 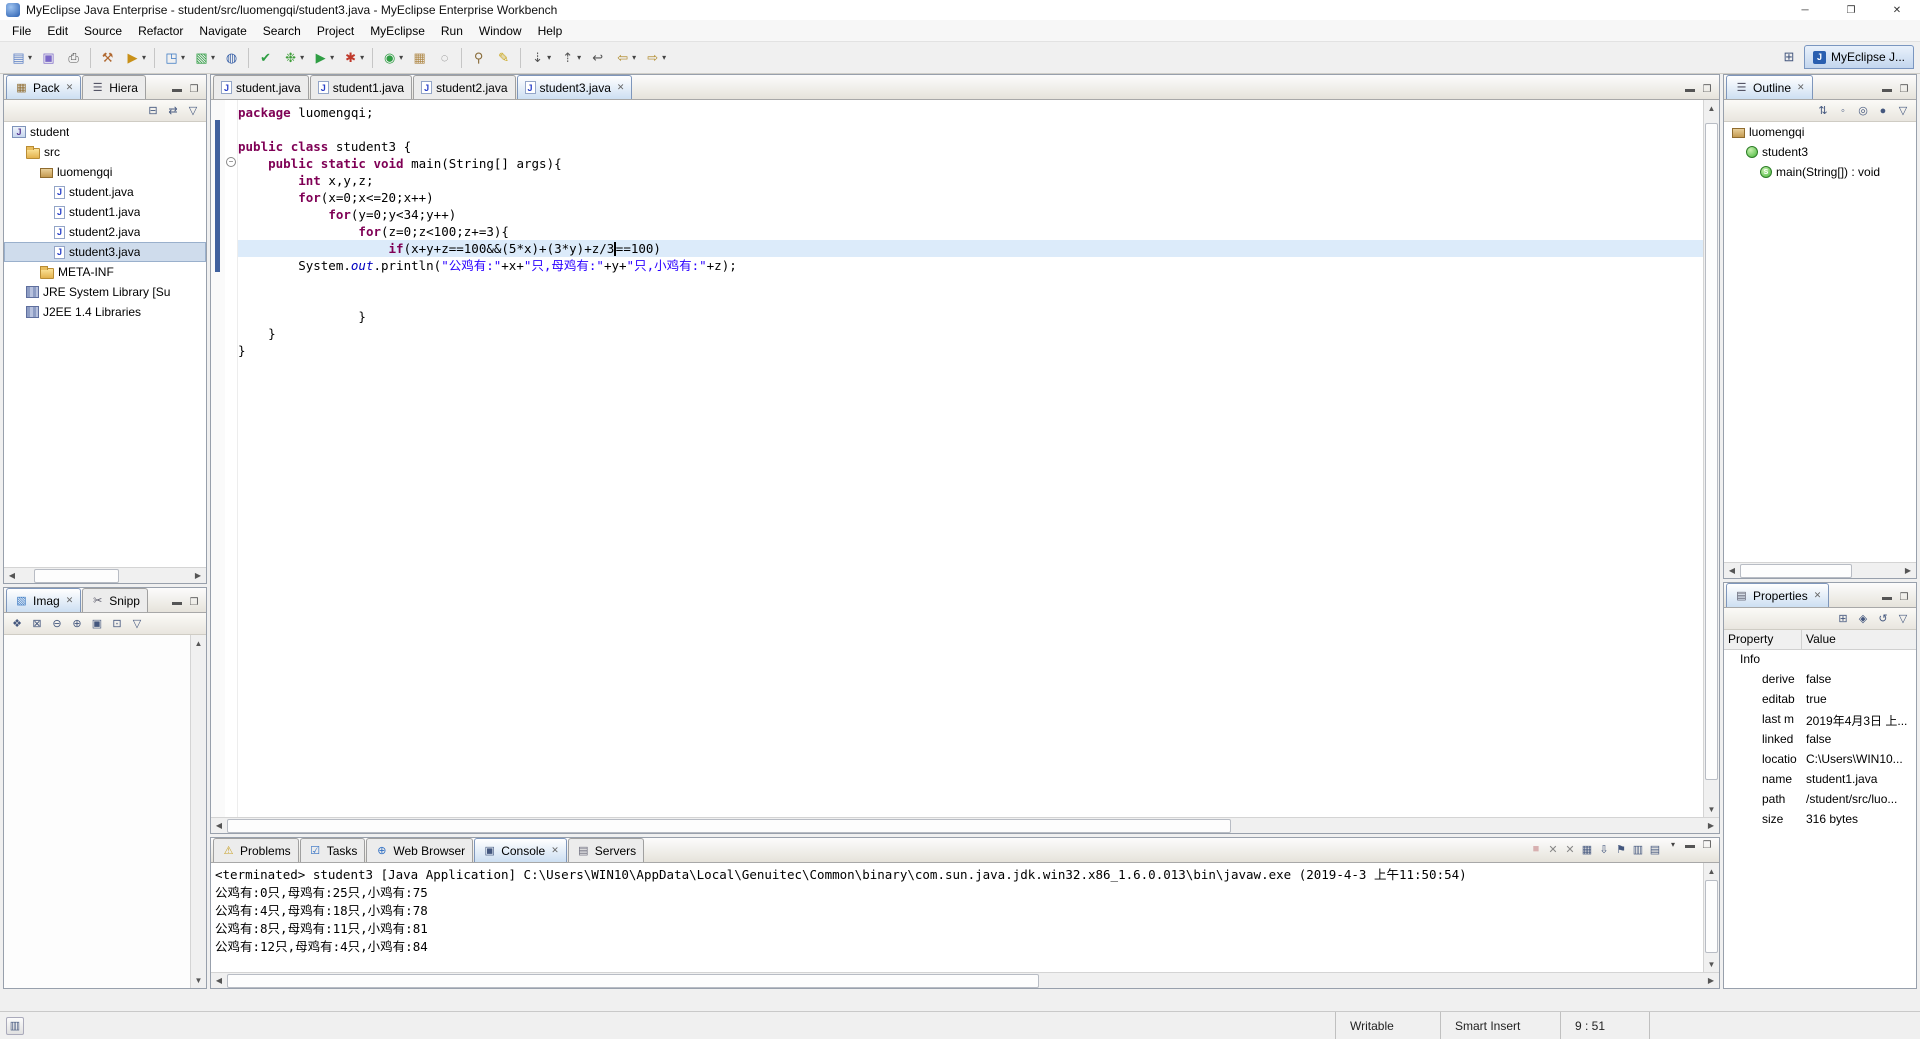 I want to click on editor-tab-student-java: Jstudent.java, so click(x=261, y=87).